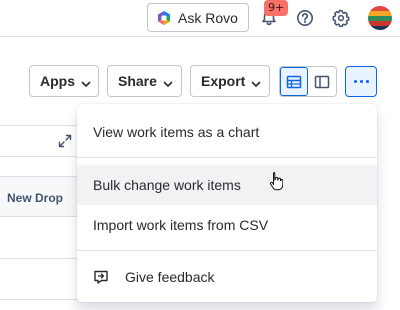 The height and width of the screenshot is (310, 400). I want to click on export-dropdown-button: Export, so click(230, 81).